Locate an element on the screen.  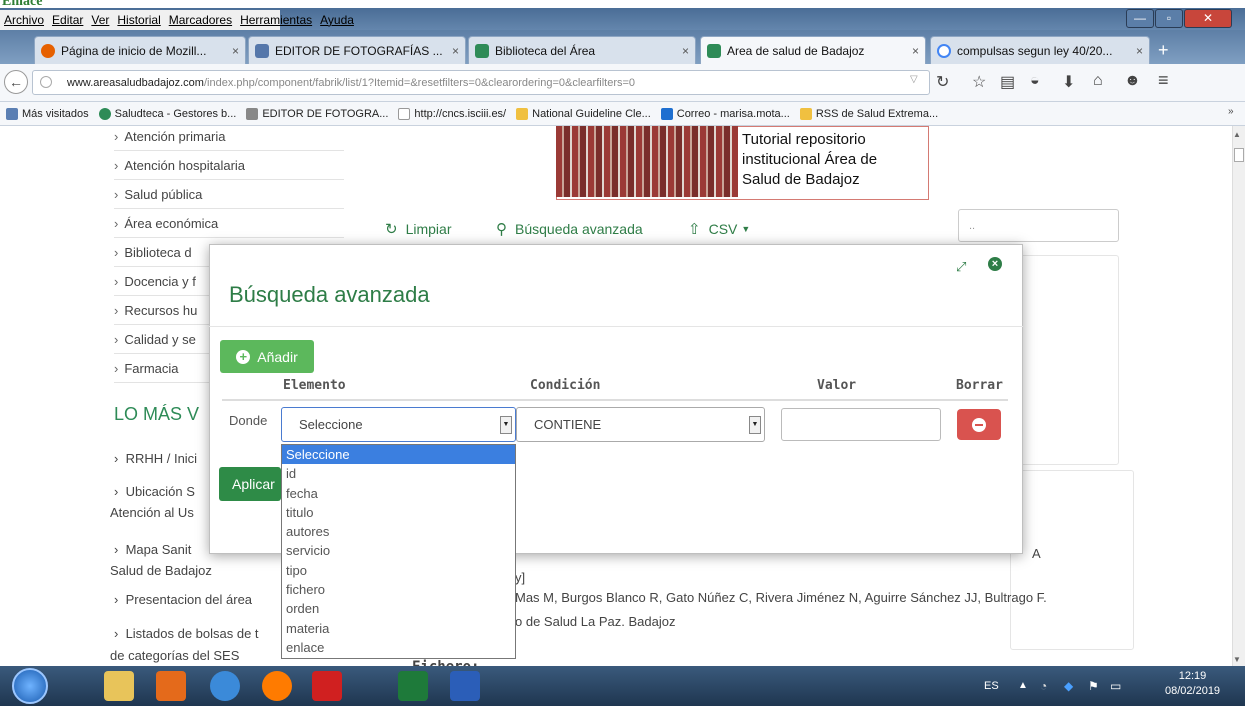
chat-icon: ☻ is located at coordinates (1132, 81).